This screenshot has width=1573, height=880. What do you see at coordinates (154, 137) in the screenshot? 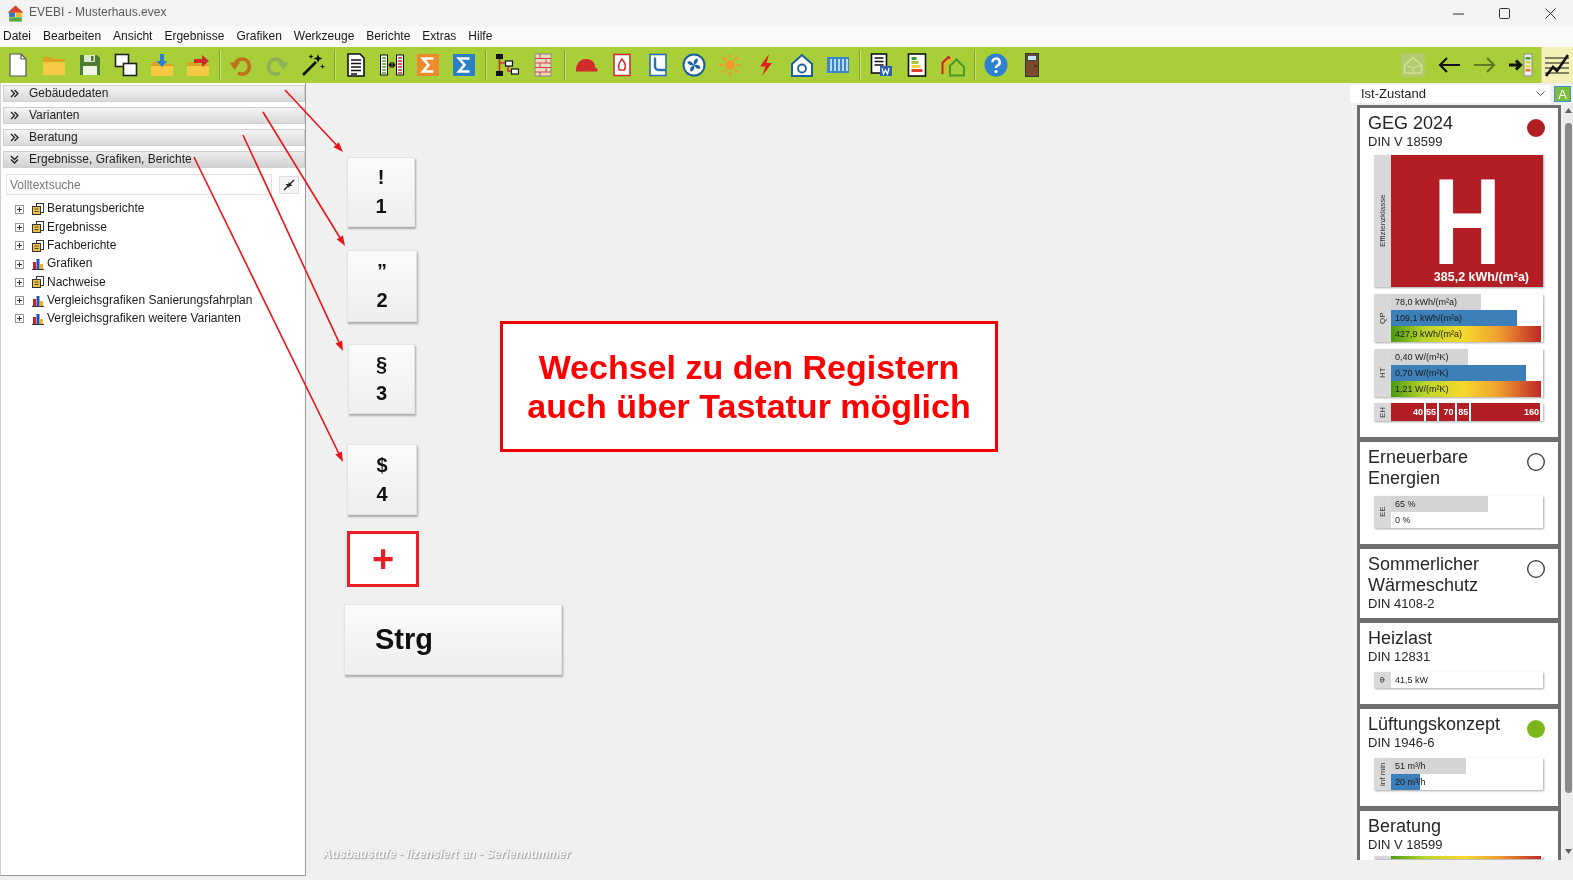
I see `section-header: Beratung` at bounding box center [154, 137].